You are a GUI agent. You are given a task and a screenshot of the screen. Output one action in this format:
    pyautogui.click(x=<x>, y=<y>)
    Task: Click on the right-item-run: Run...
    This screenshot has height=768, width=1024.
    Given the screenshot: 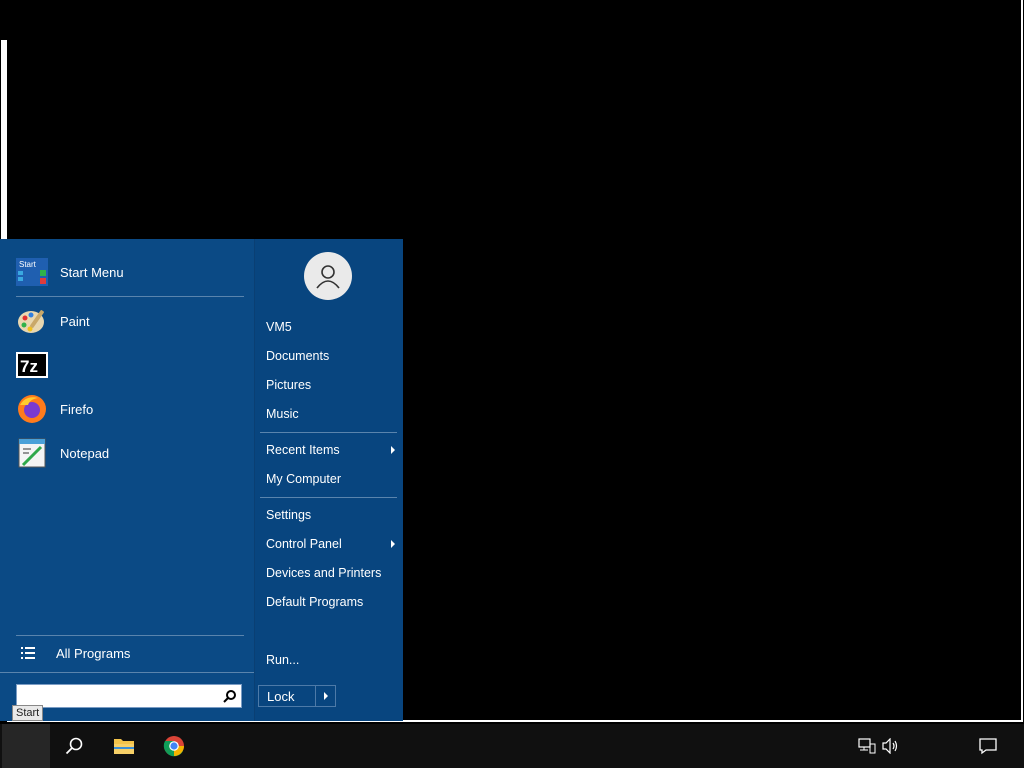 What is the action you would take?
    pyautogui.click(x=332, y=660)
    